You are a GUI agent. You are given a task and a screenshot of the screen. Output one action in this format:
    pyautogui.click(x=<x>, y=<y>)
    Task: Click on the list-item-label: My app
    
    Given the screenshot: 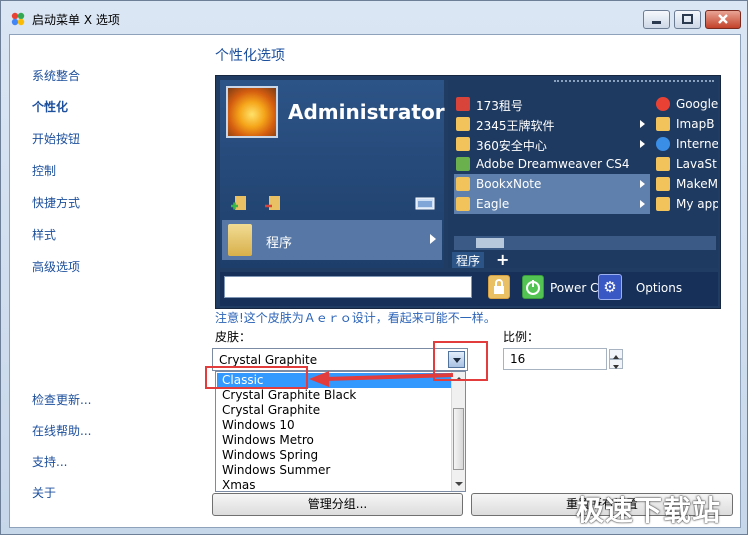 What is the action you would take?
    pyautogui.click(x=697, y=204)
    